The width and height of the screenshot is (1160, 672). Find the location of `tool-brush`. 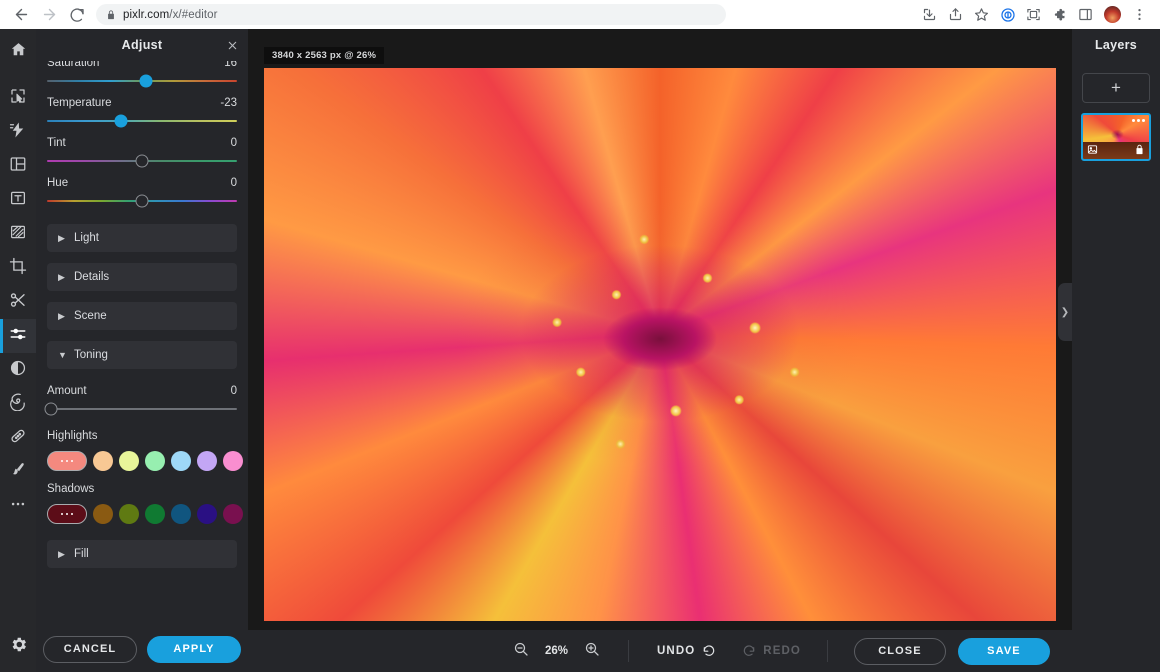

tool-brush is located at coordinates (18, 472).